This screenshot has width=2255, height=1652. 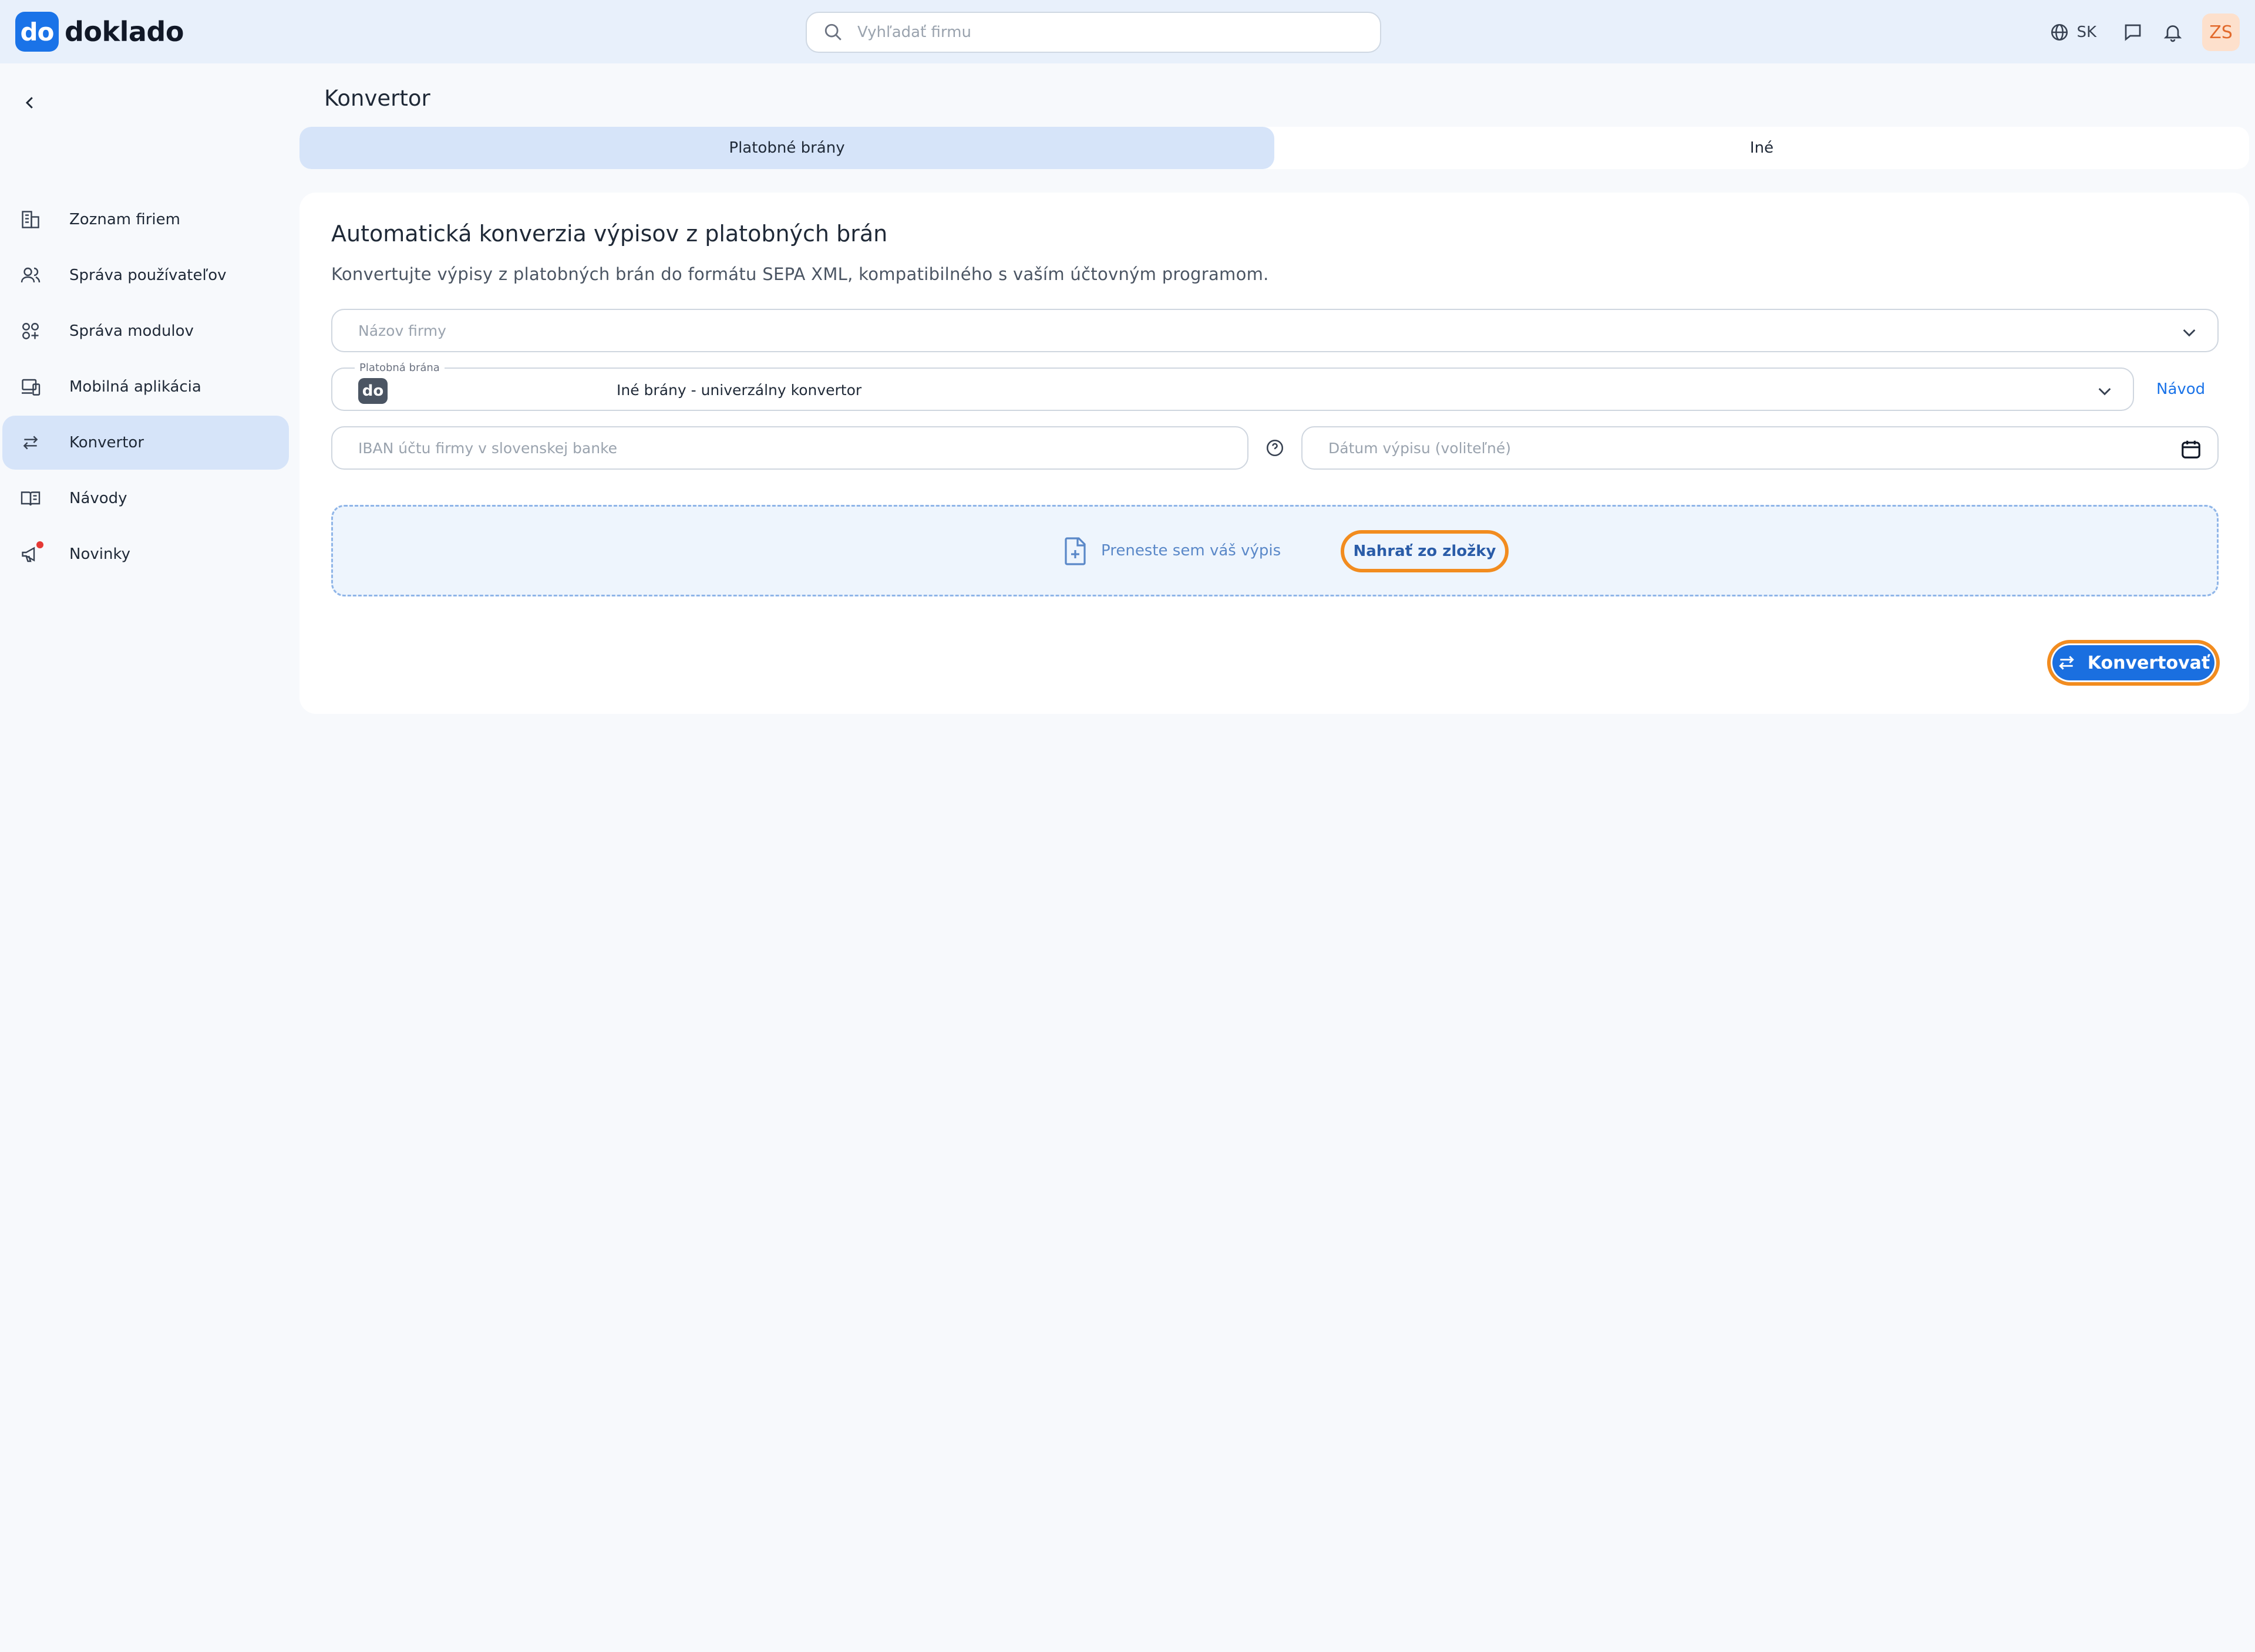 What do you see at coordinates (30, 498) in the screenshot?
I see `book-icon` at bounding box center [30, 498].